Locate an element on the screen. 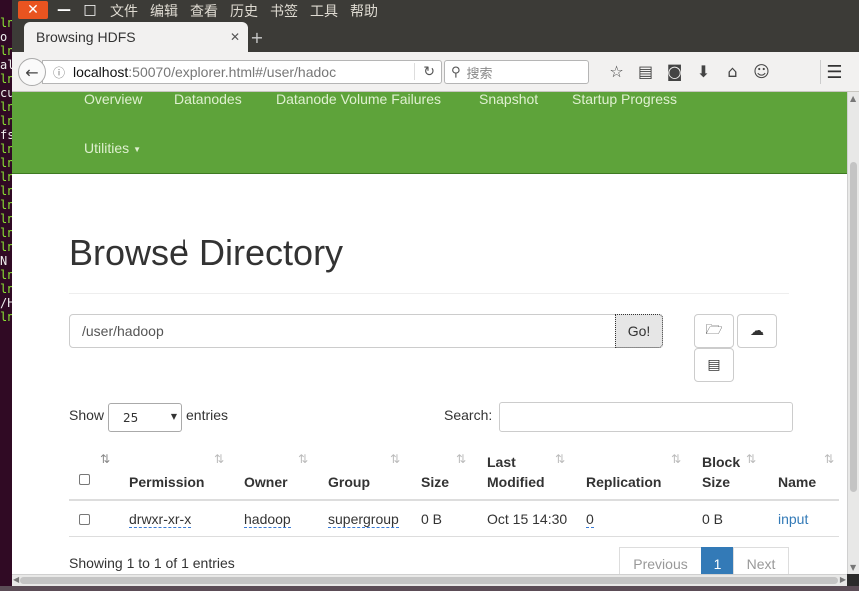  nav-snapshot: Snapshot is located at coordinates (508, 99).